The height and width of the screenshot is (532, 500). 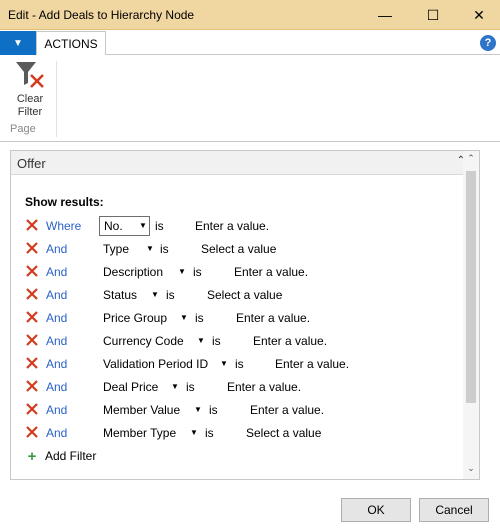 I want to click on filter-field-select: Description, so click(x=131, y=272).